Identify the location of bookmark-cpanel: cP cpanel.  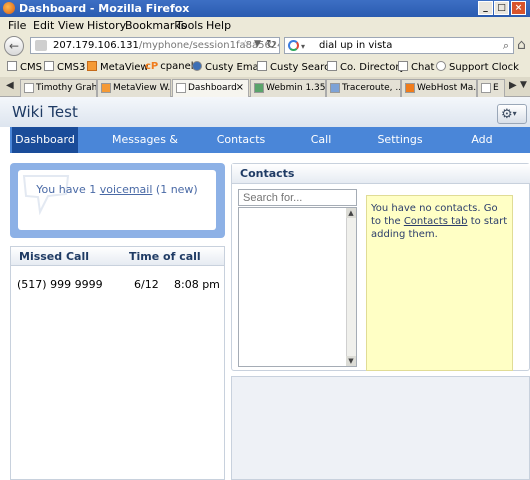
(169, 66).